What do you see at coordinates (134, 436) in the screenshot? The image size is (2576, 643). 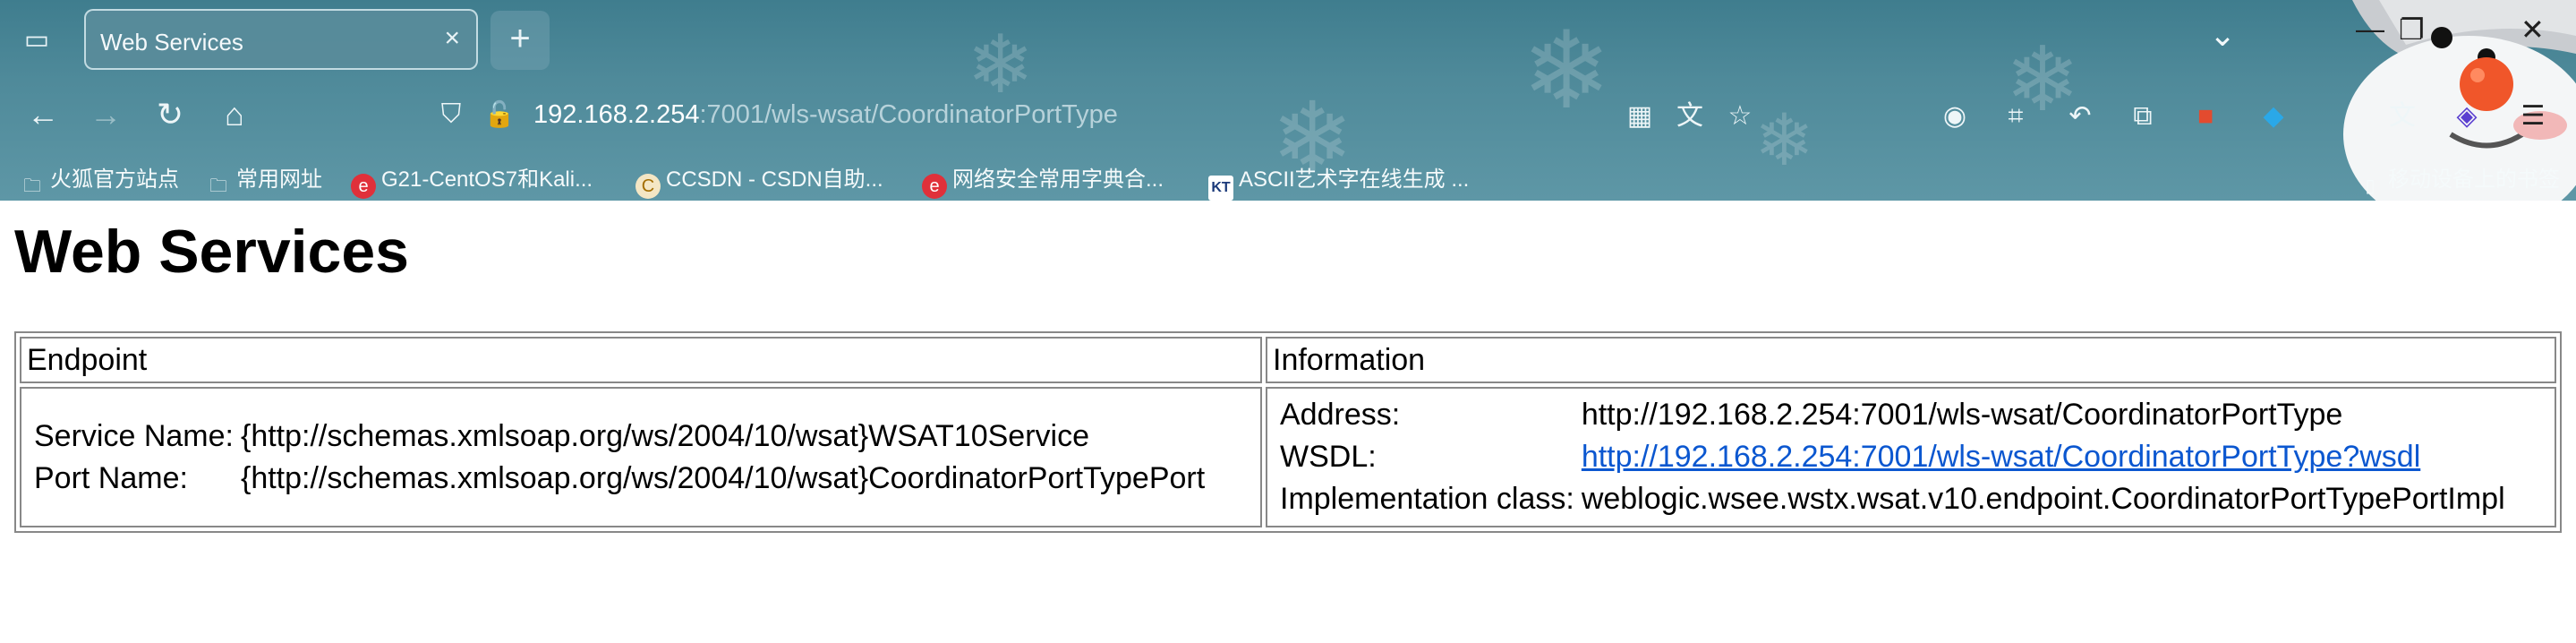 I see `service-name-label: Service Name:` at bounding box center [134, 436].